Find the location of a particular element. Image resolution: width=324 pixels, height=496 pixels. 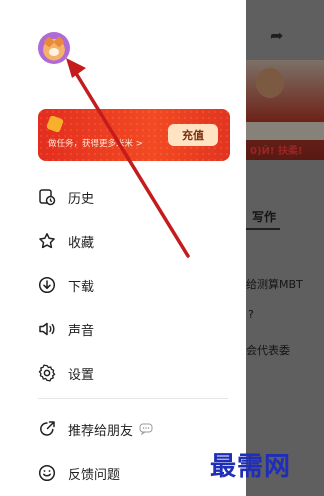

gear-icon is located at coordinates (47, 373).